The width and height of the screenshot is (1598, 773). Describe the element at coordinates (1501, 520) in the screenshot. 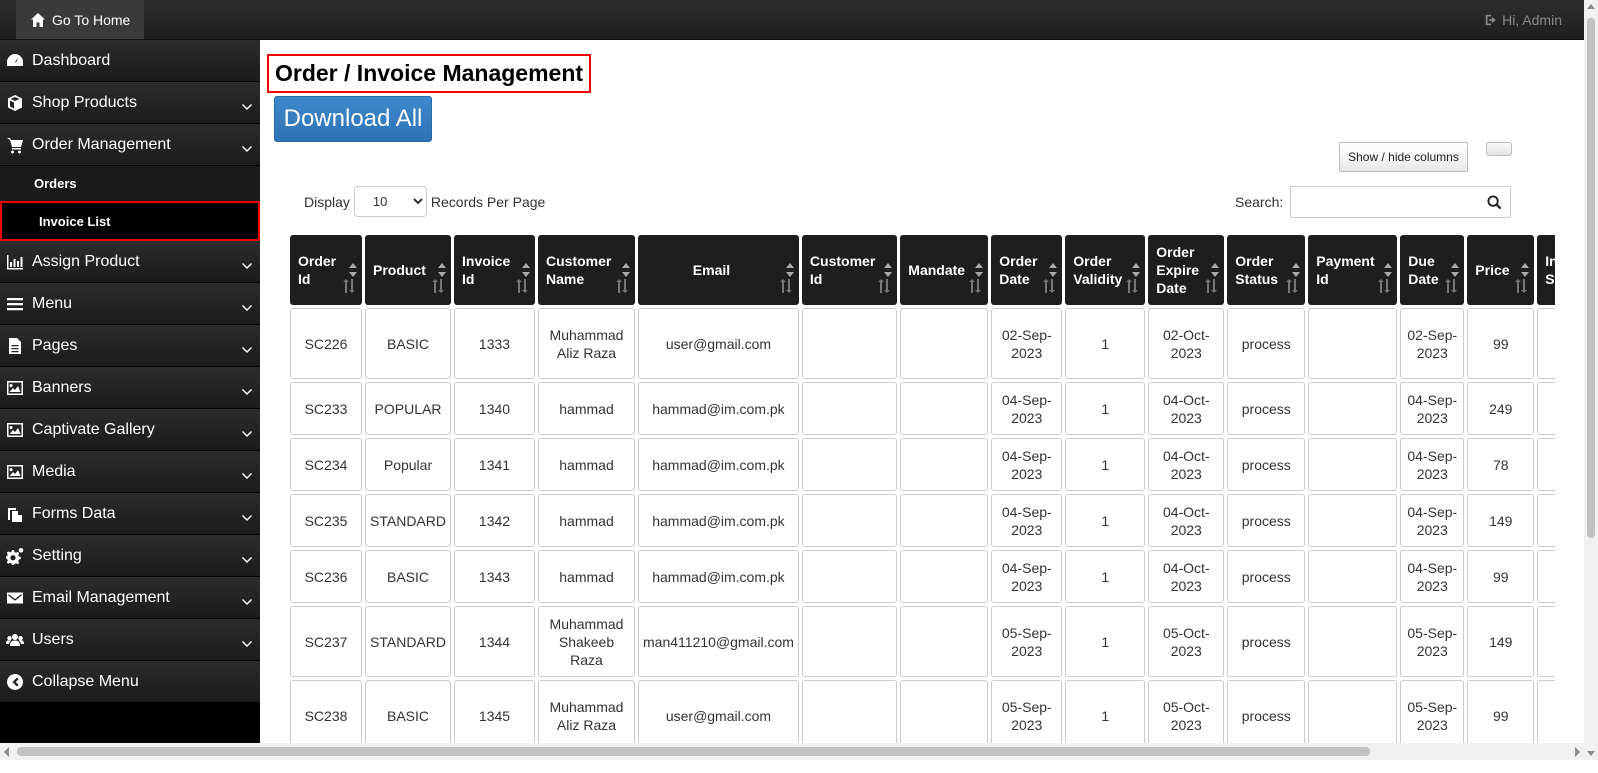

I see `cell-price: 149` at that location.